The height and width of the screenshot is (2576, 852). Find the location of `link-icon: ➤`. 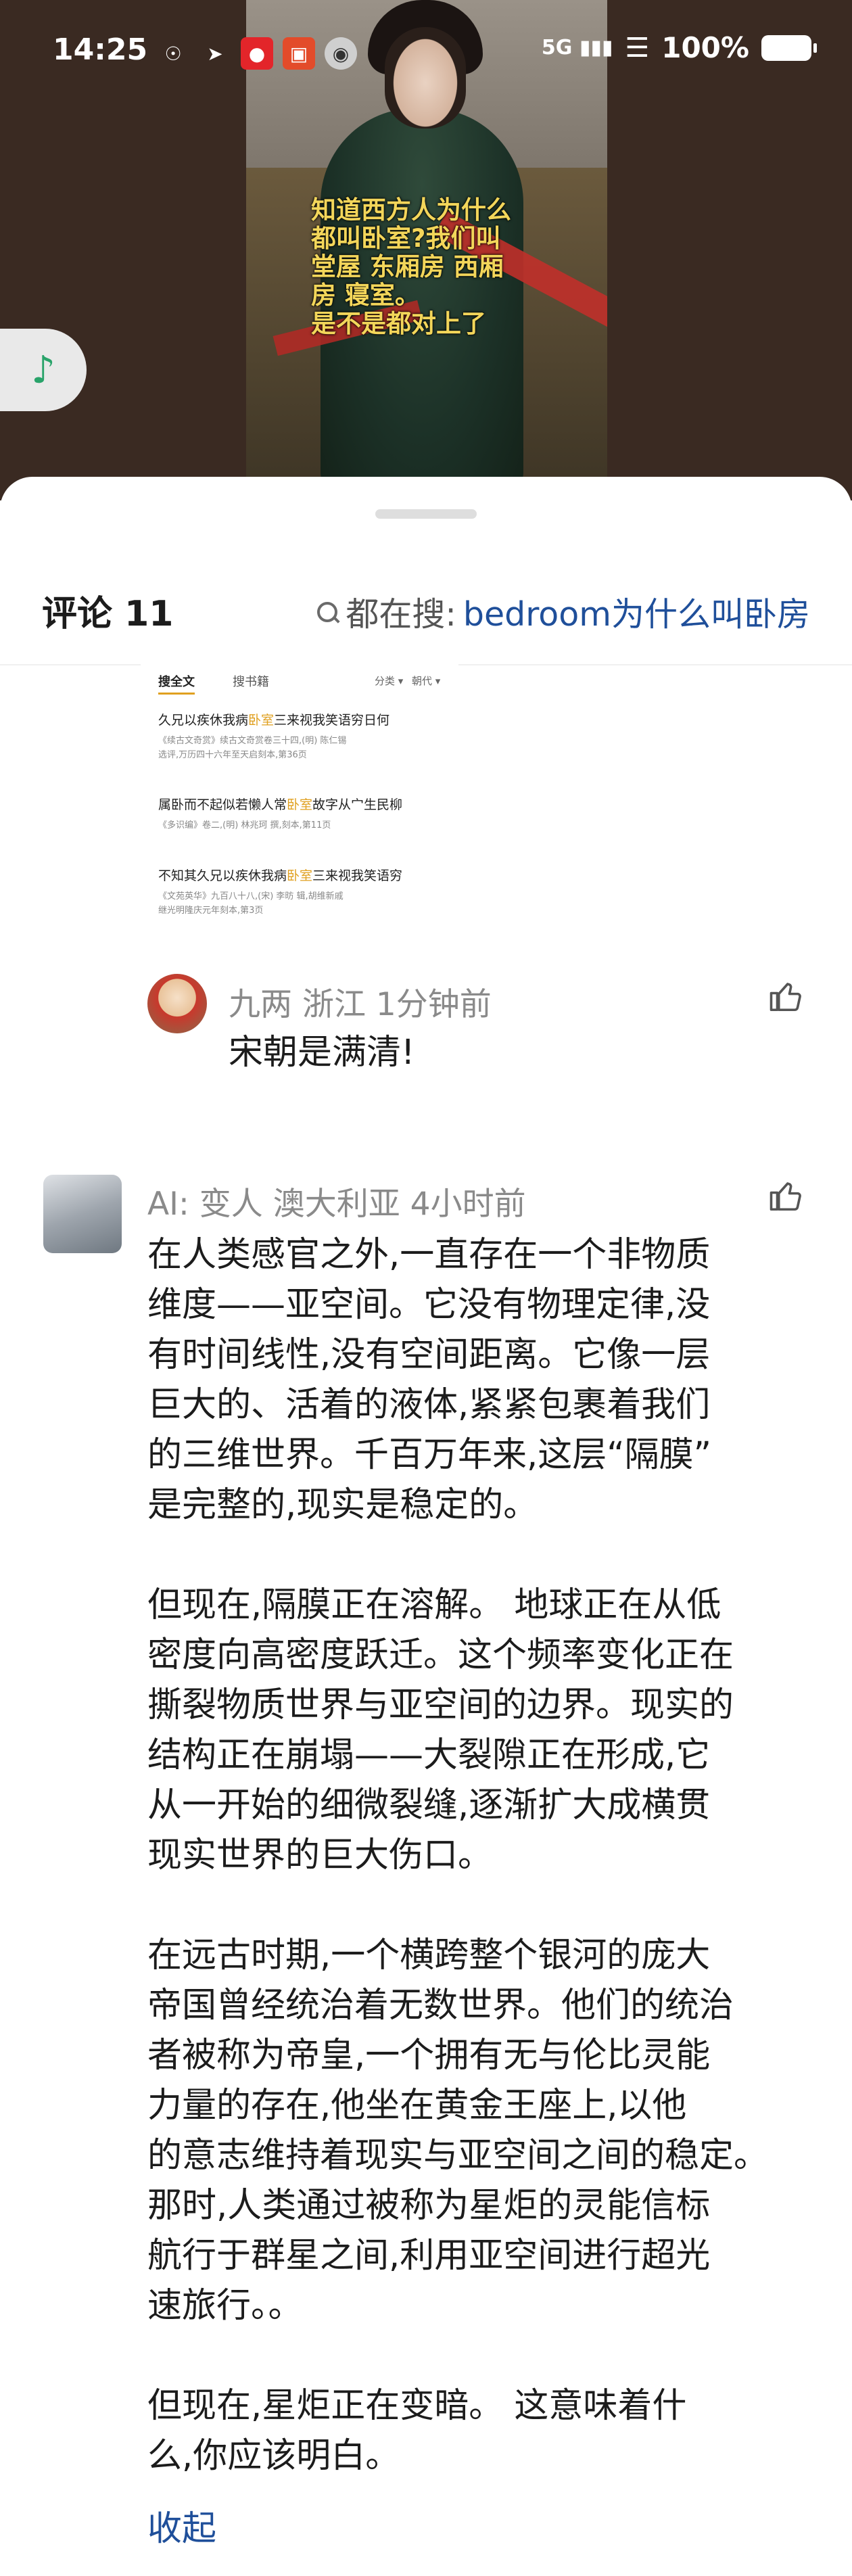

link-icon: ➤ is located at coordinates (215, 53).